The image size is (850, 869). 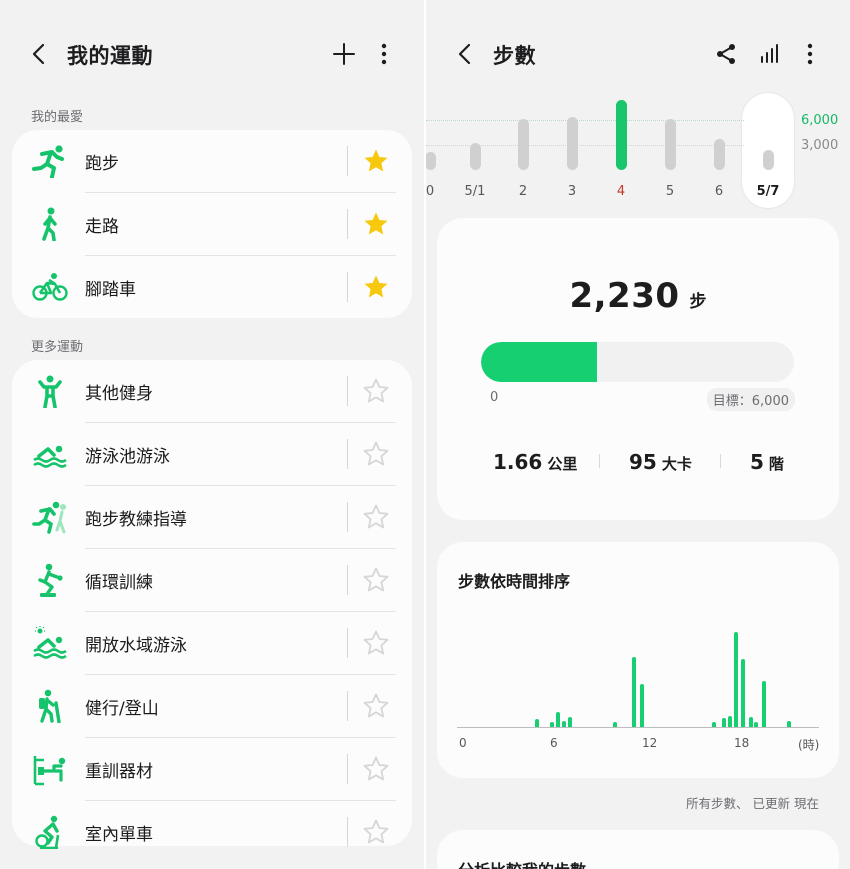 I want to click on day-label: 5/1, so click(x=475, y=191).